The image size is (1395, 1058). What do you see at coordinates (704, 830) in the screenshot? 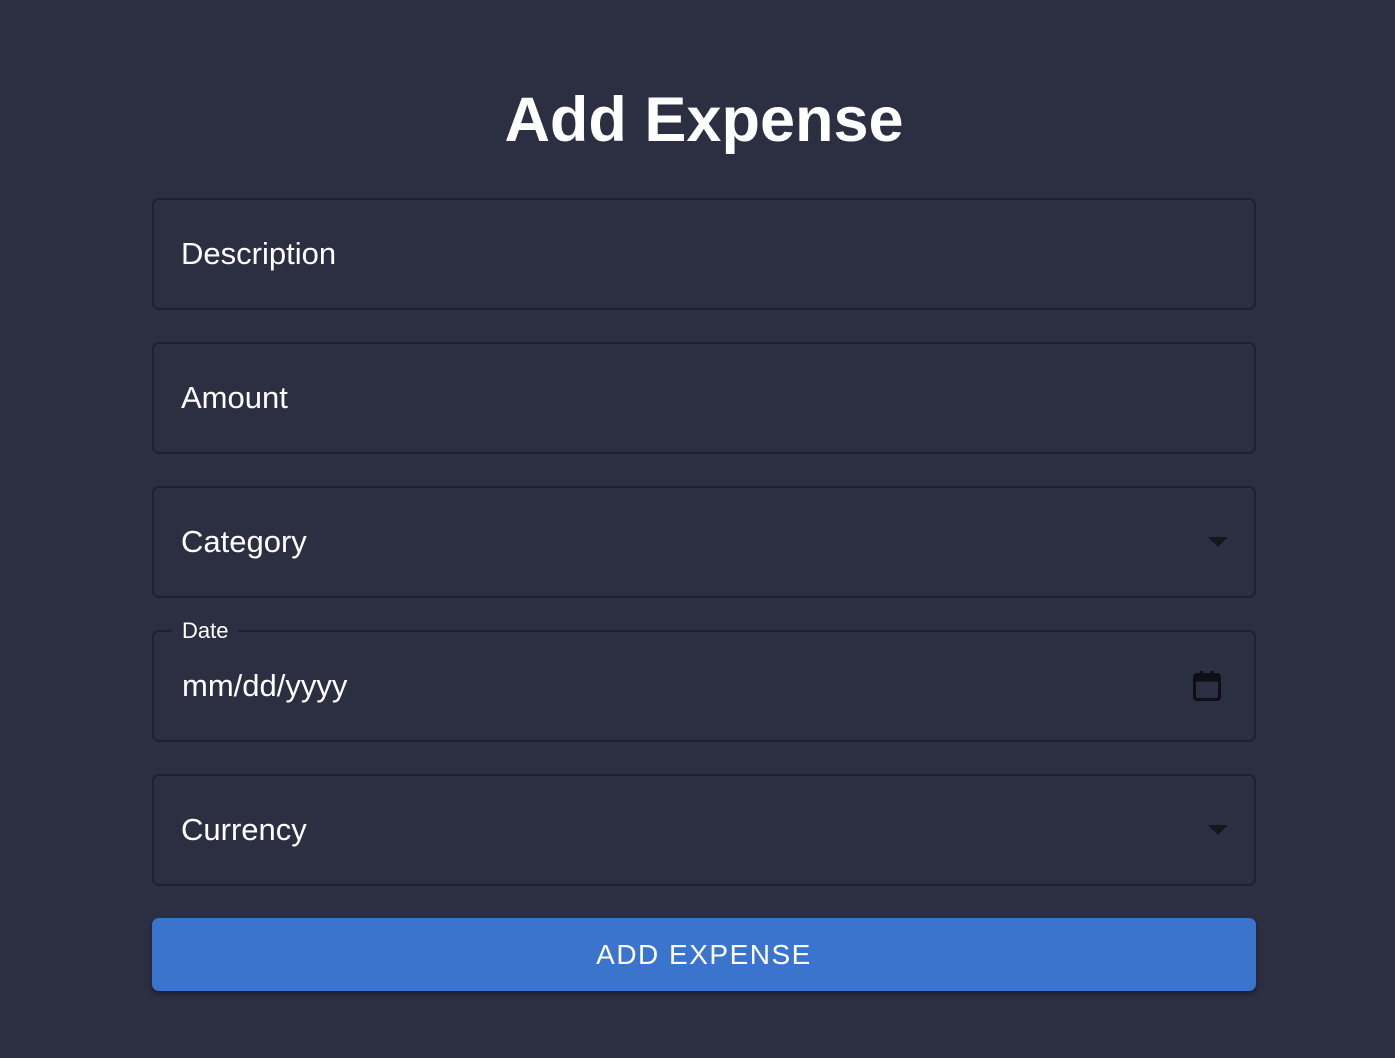
I see `currency-select: Currency` at bounding box center [704, 830].